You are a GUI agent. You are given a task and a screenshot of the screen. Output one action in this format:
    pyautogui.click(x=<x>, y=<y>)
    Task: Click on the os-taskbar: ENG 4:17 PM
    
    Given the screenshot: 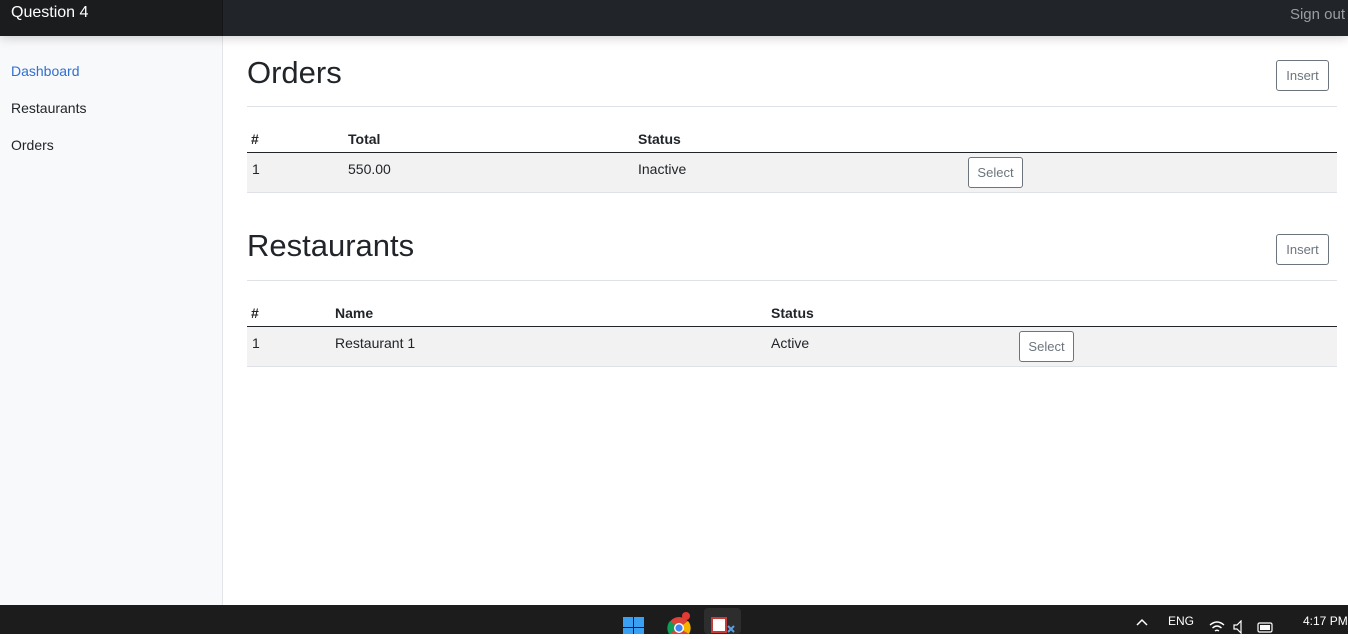 What is the action you would take?
    pyautogui.click(x=674, y=622)
    